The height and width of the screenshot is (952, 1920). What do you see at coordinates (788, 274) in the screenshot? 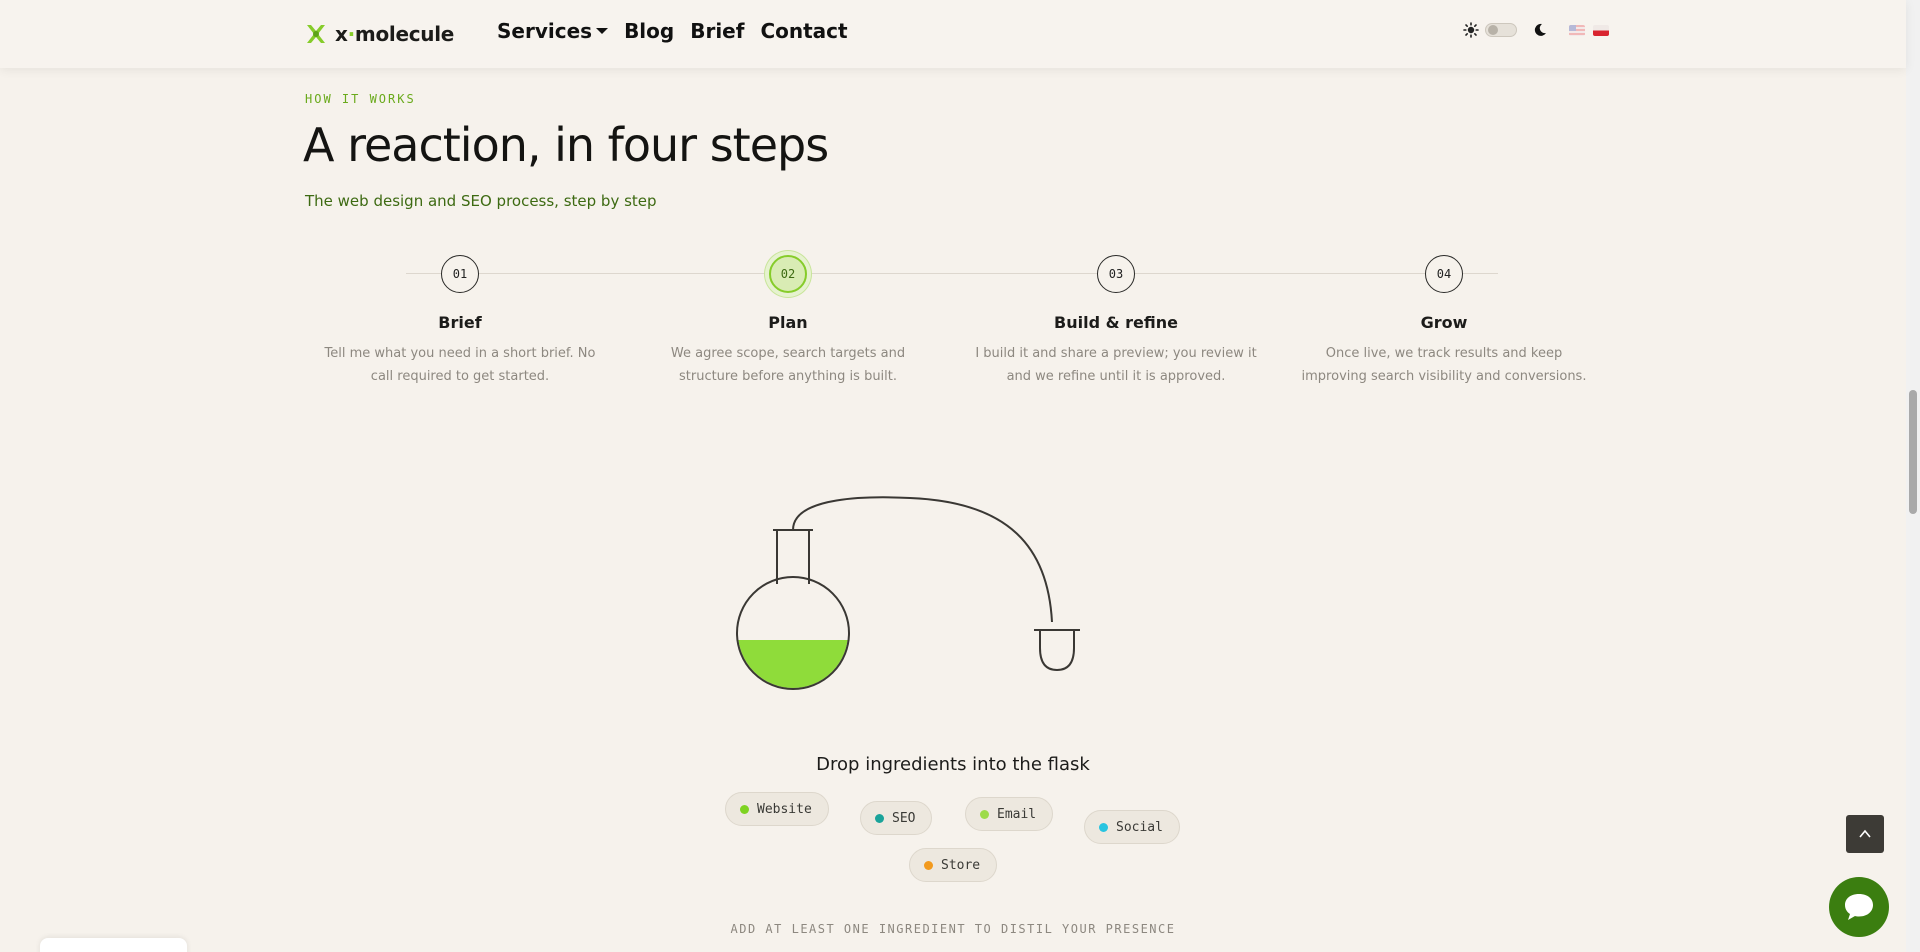
I see `step-number-active: 02` at bounding box center [788, 274].